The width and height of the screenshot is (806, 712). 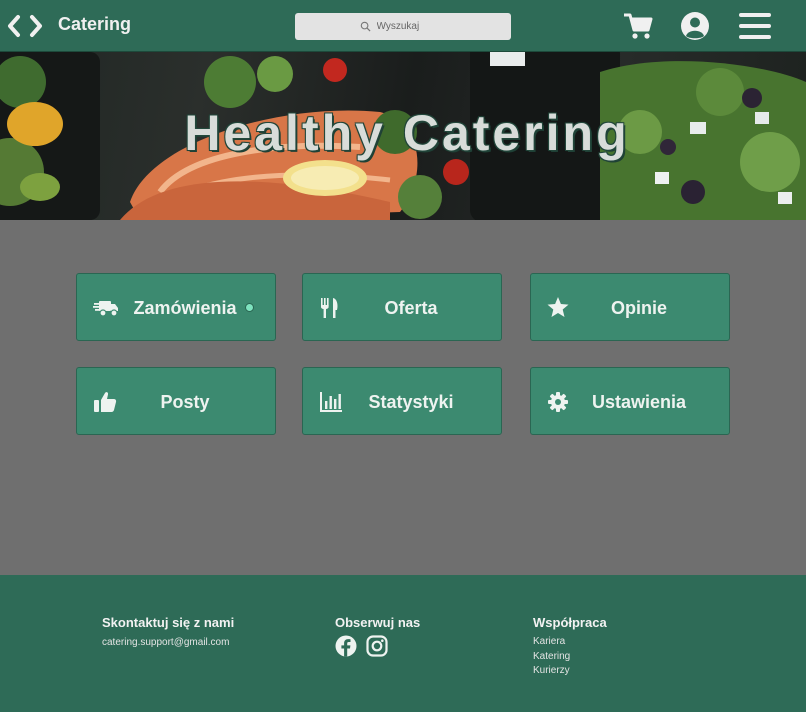 I want to click on hero-title: Healthy Catering, so click(x=407, y=133).